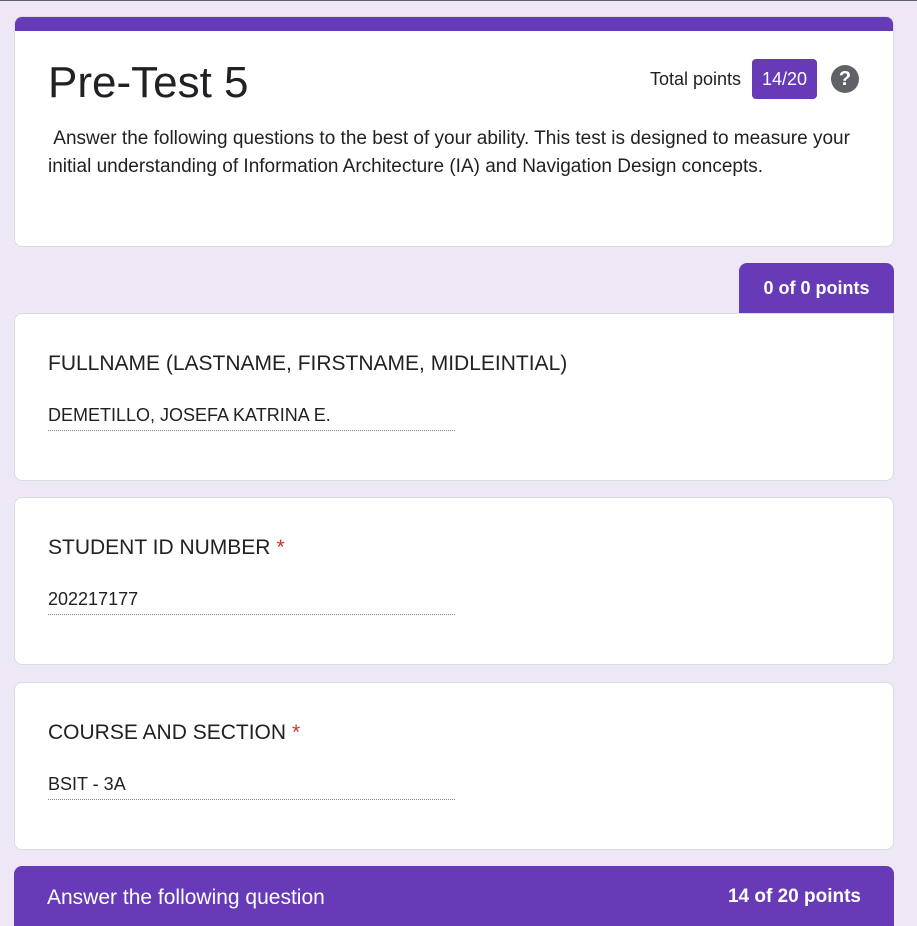  Describe the element at coordinates (186, 897) in the screenshot. I see `section-title: Answer the following question` at that location.